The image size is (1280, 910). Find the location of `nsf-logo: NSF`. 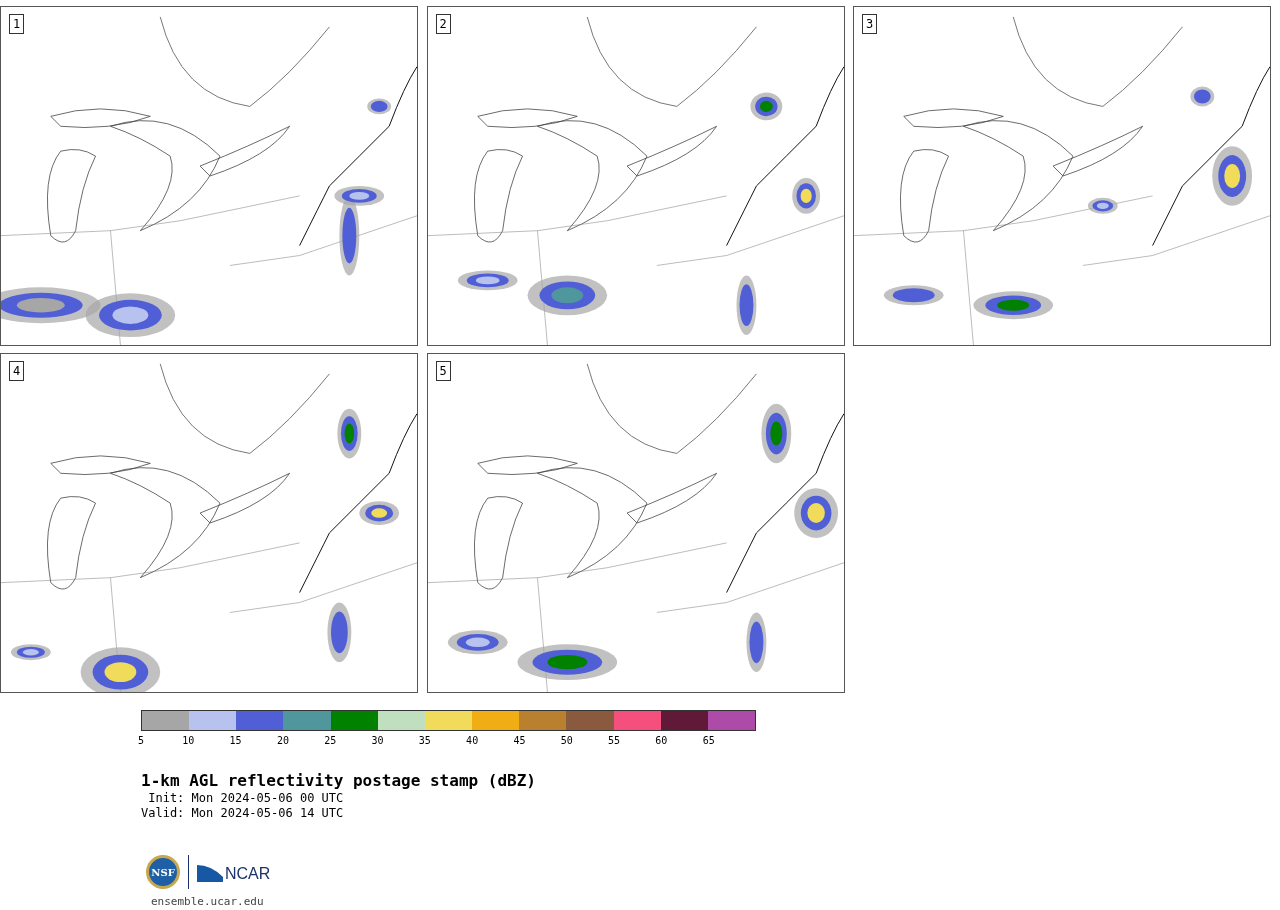

nsf-logo: NSF is located at coordinates (163, 872).